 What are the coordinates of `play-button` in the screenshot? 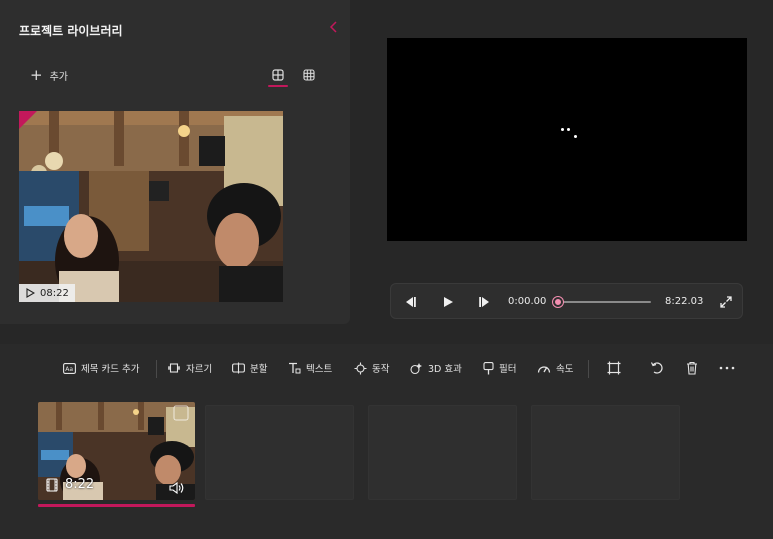 It's located at (448, 302).